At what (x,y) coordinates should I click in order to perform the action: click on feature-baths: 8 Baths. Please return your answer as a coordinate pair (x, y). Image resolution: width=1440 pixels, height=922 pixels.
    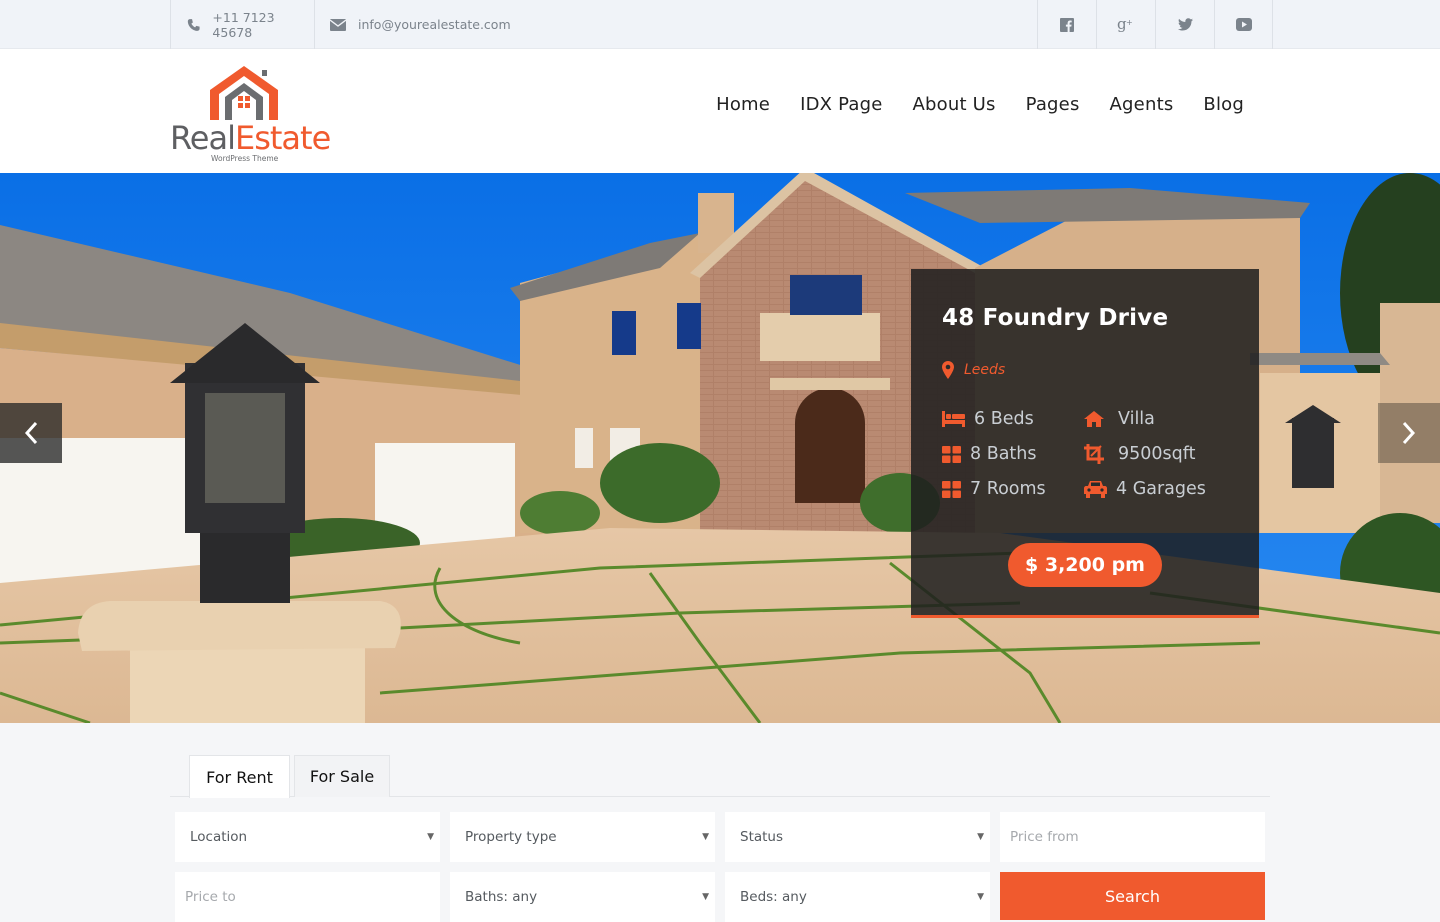
    Looking at the image, I should click on (989, 454).